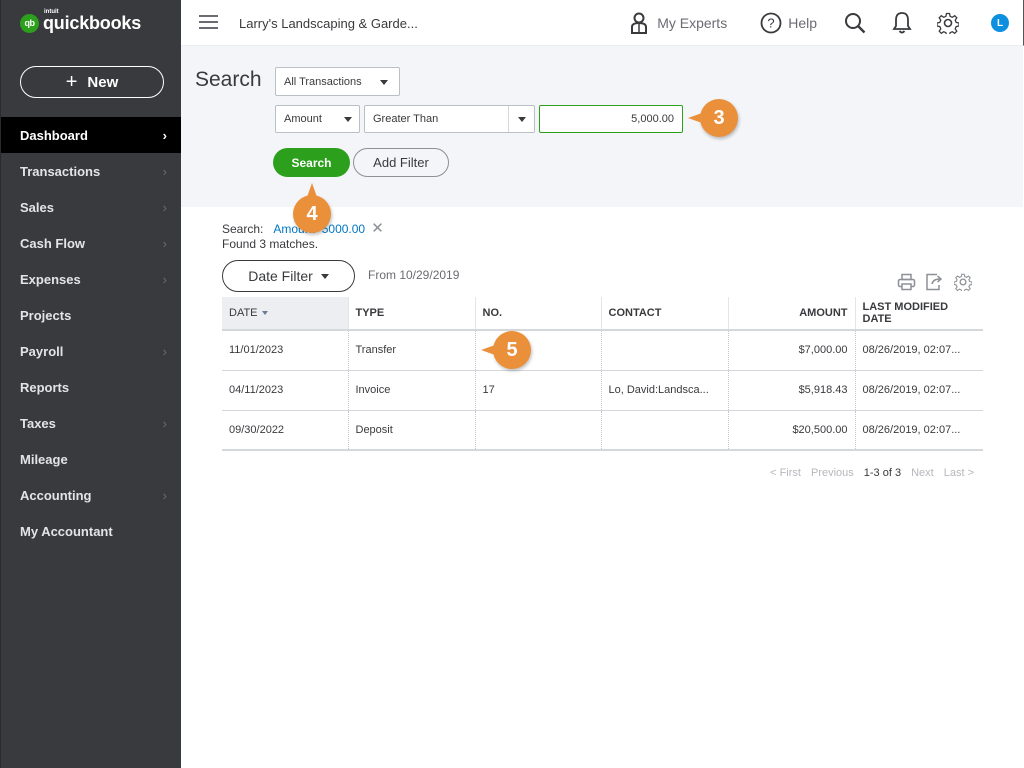 This screenshot has width=1024, height=768. I want to click on page-title: Search, so click(228, 79).